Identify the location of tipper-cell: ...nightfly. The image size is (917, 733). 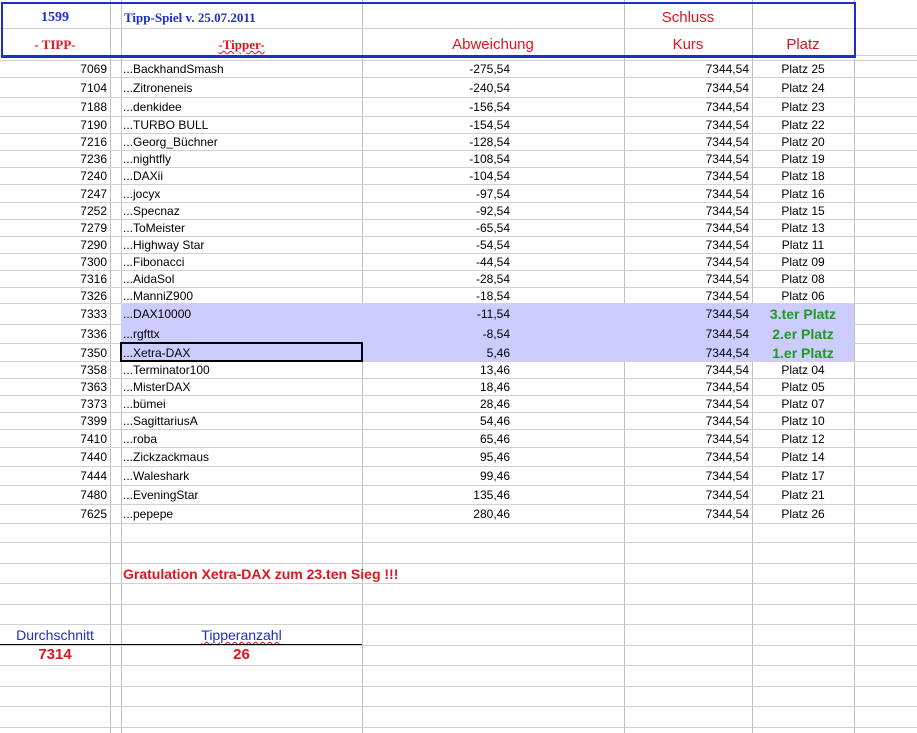
(242, 159).